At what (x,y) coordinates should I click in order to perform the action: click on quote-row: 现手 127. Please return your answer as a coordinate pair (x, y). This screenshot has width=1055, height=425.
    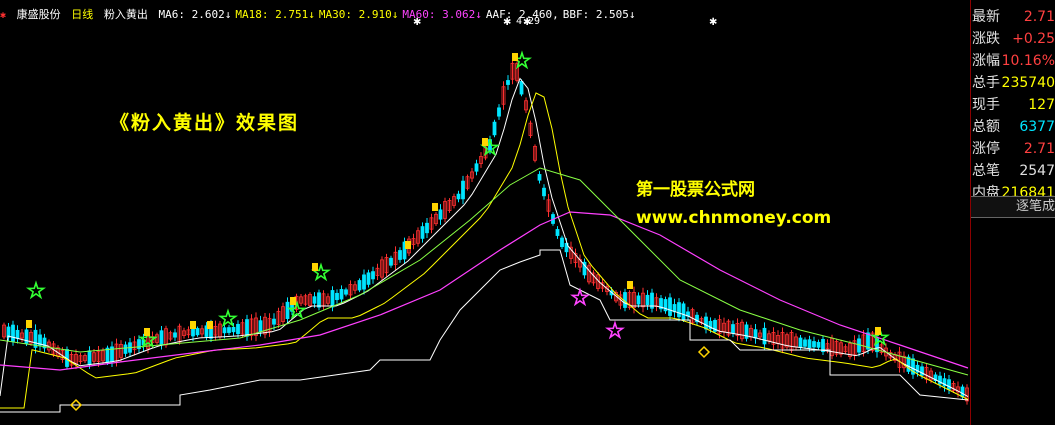
    Looking at the image, I should click on (1013, 105).